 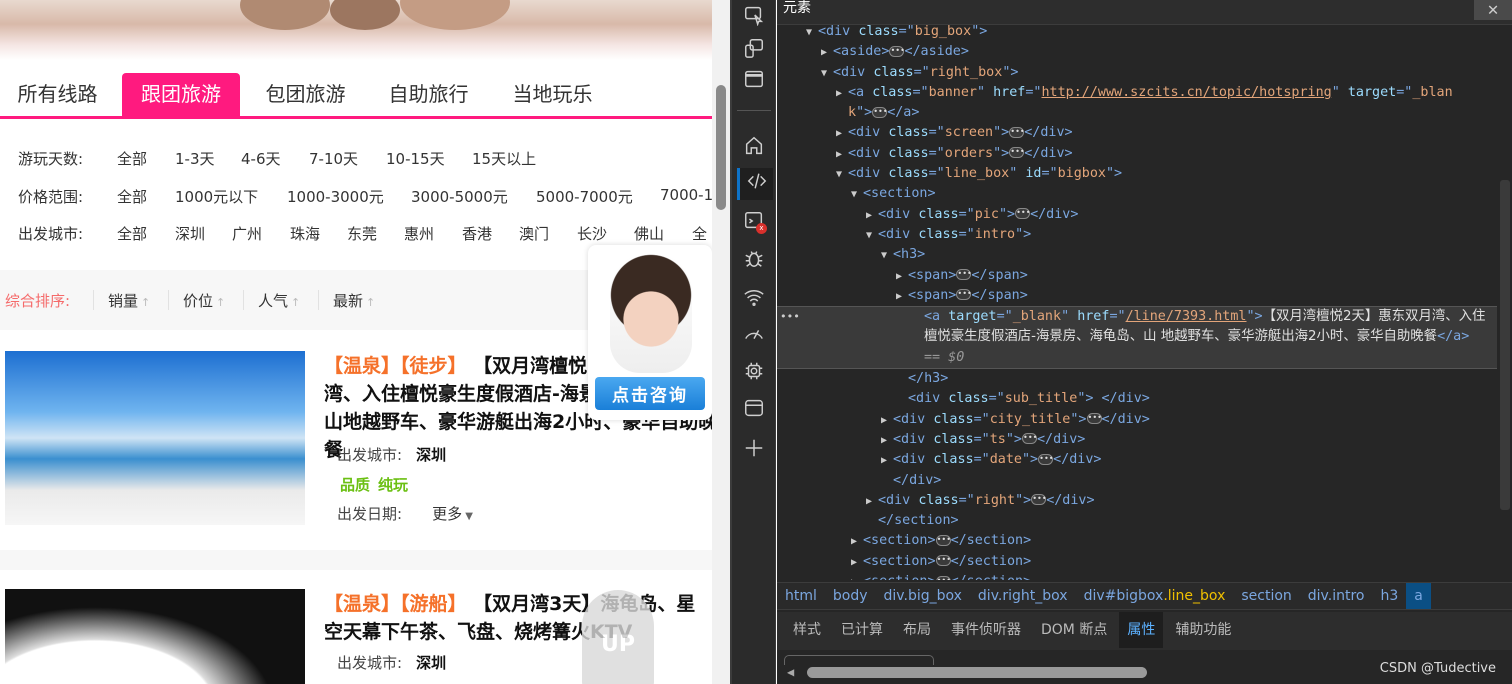 I want to click on tab-6: 辅助功能, so click(x=1203, y=630).